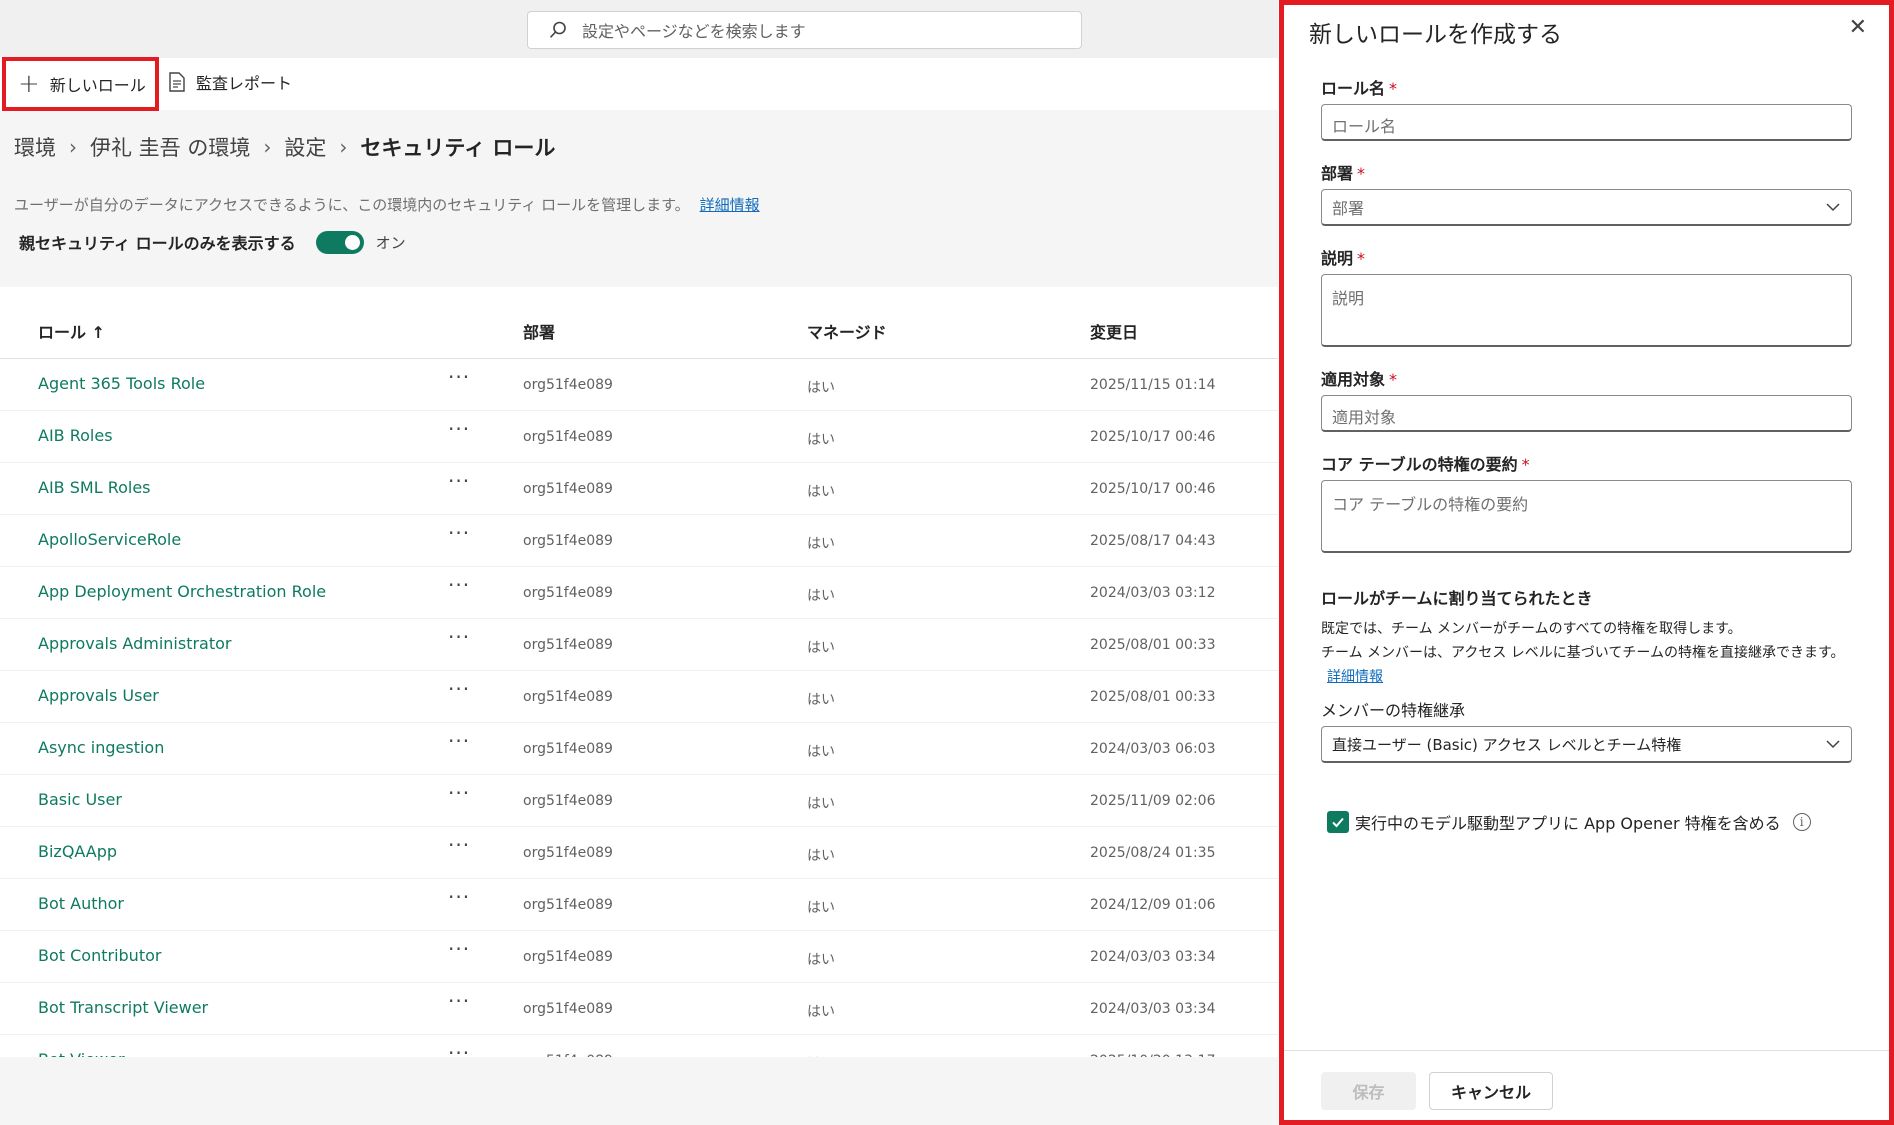 Image resolution: width=1894 pixels, height=1125 pixels. What do you see at coordinates (1153, 853) in the screenshot?
I see `modified-cell: 2025/08/24 01:35` at bounding box center [1153, 853].